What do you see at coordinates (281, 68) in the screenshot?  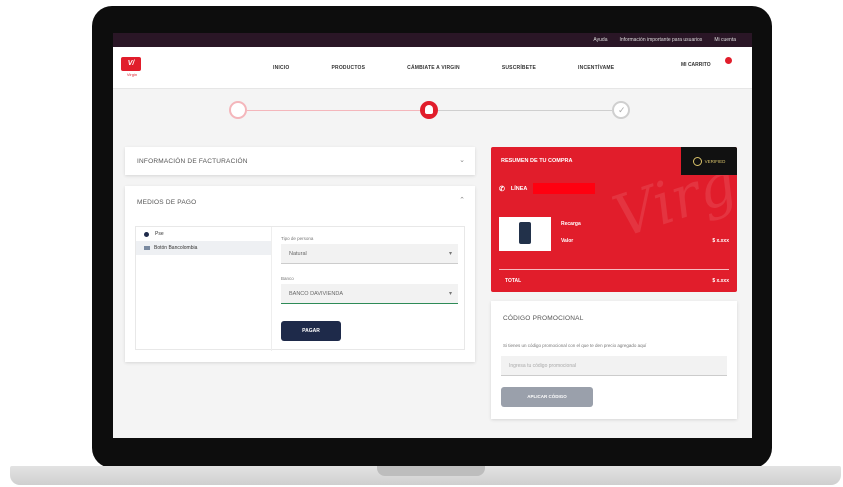 I see `nav-item-inicio: INICIO` at bounding box center [281, 68].